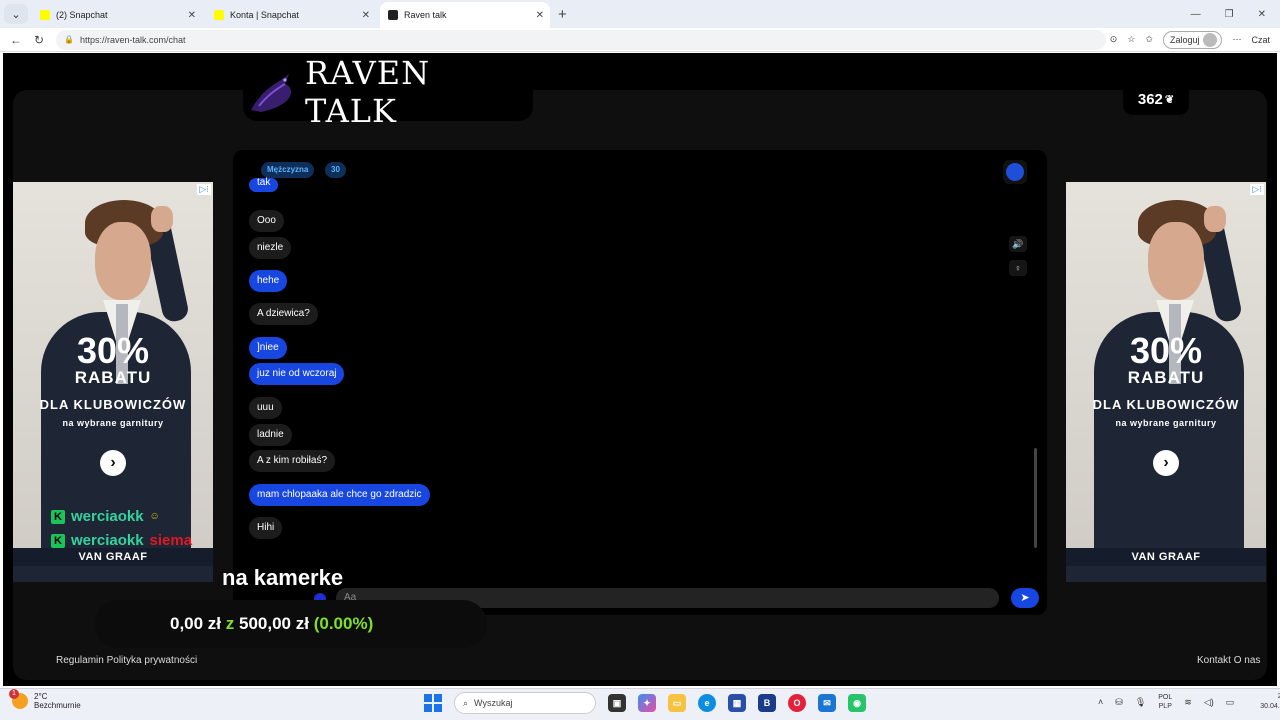  I want to click on ad-wybrane: na wybrane garnitury, so click(113, 423).